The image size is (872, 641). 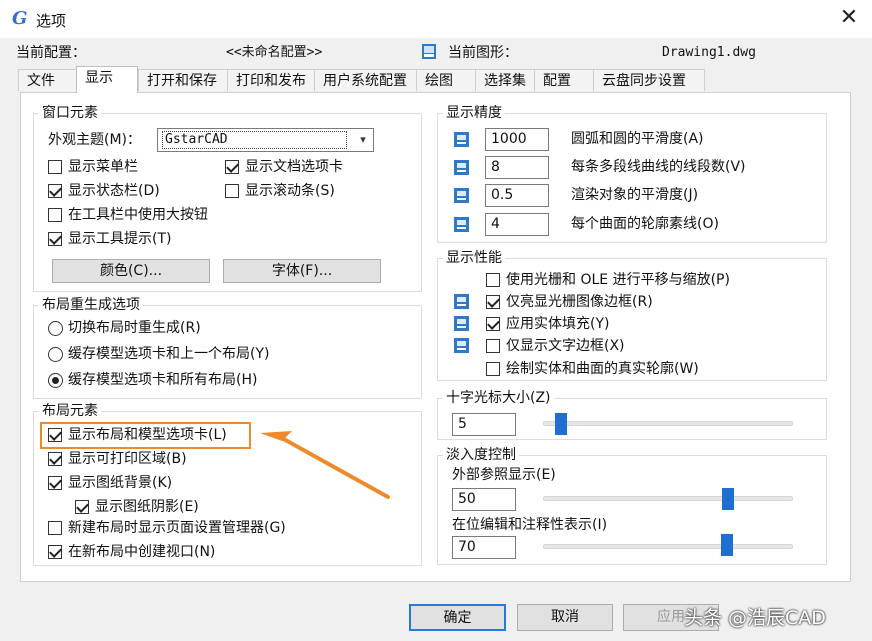 I want to click on show-statusbar-checkbox, so click(x=55, y=191).